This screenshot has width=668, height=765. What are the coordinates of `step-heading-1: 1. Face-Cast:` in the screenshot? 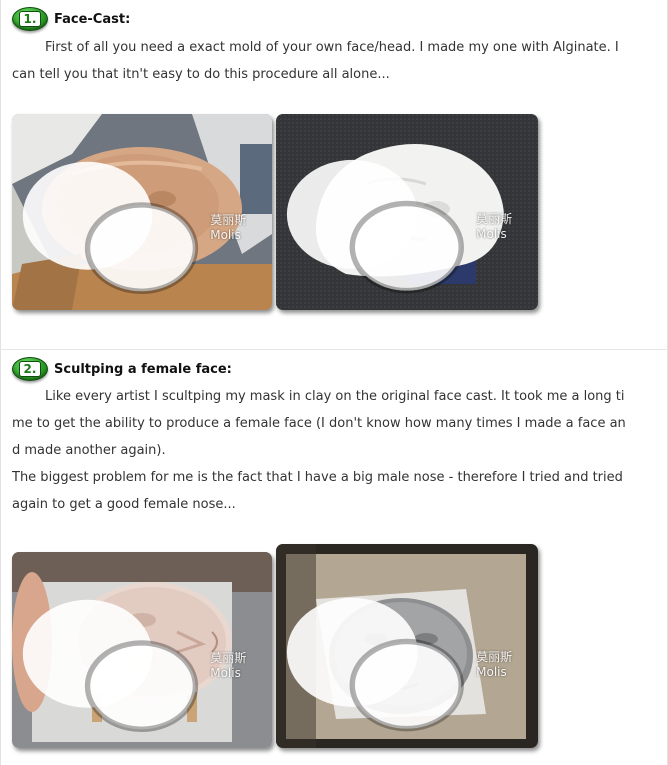 It's located at (71, 19).